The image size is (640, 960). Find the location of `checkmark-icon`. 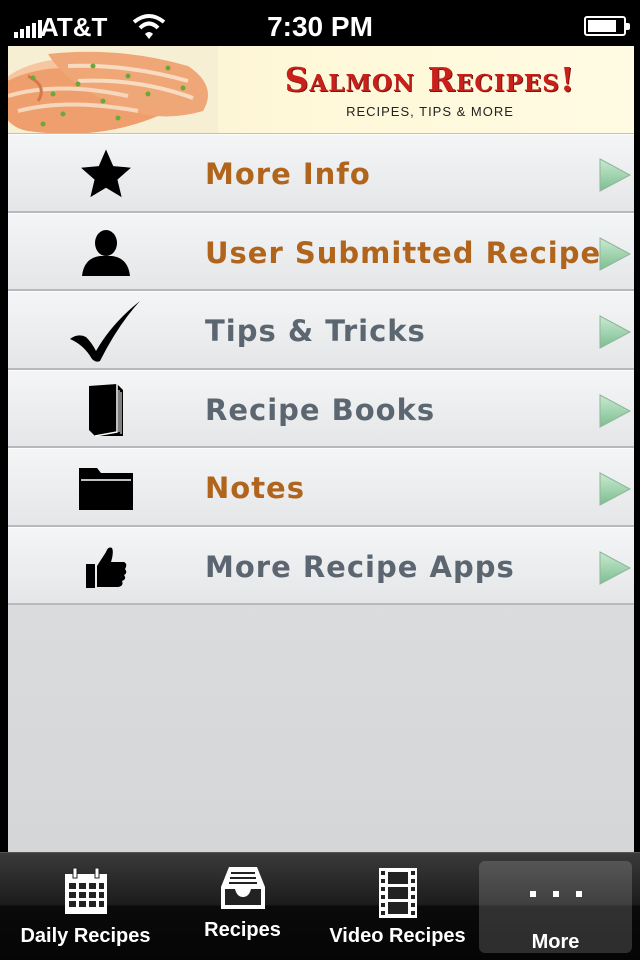

checkmark-icon is located at coordinates (106, 331).